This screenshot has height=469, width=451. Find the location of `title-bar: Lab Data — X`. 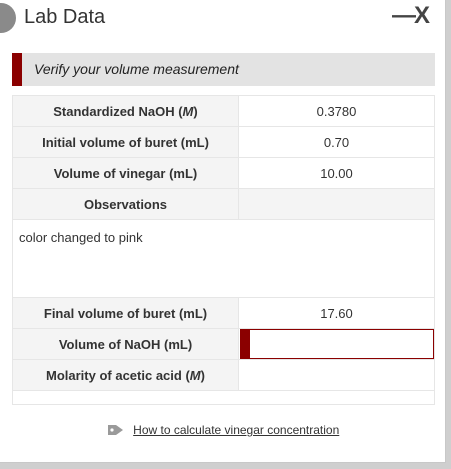

title-bar: Lab Data — X is located at coordinates (223, 18).